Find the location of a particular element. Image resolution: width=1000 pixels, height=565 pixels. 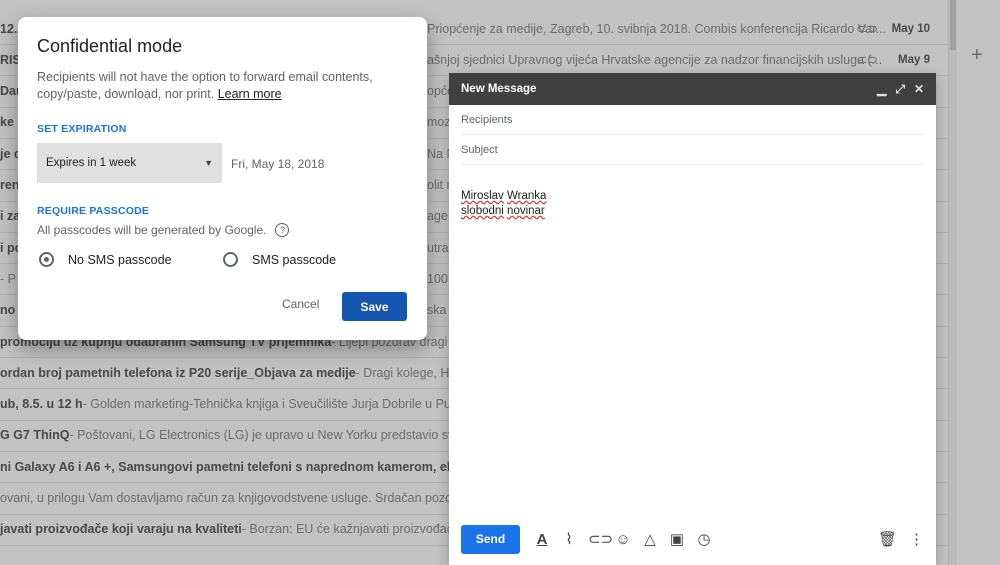

signature-role-2: novinar is located at coordinates (526, 211).